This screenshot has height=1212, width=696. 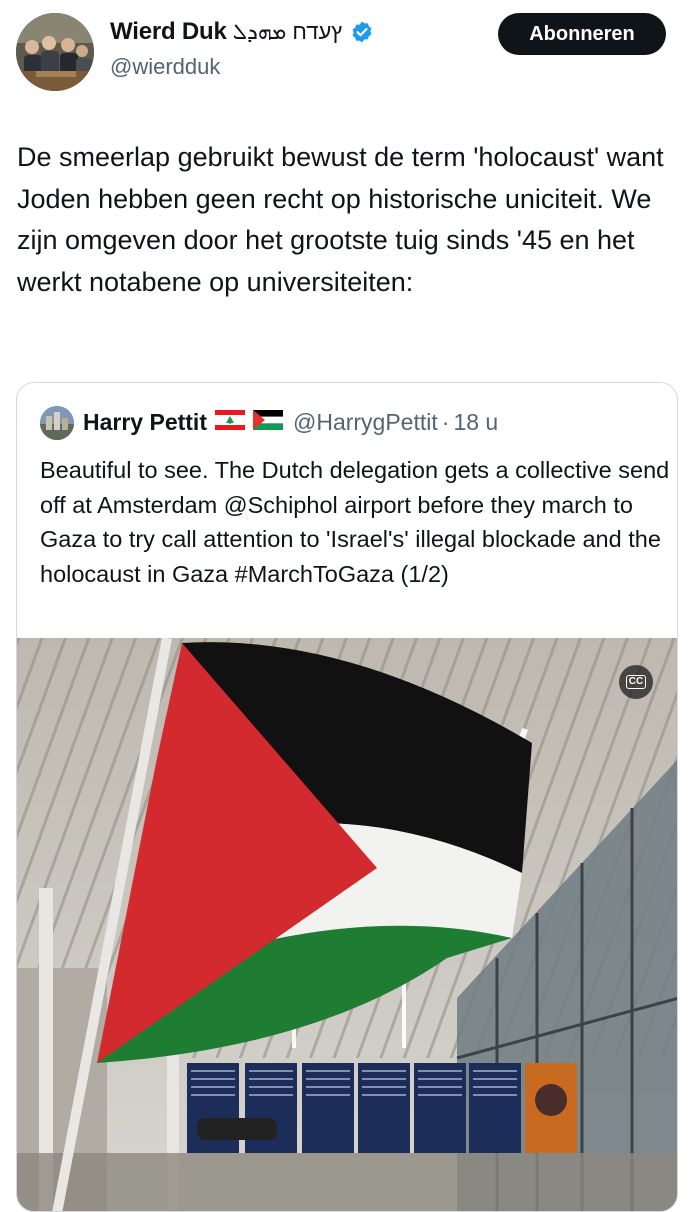 I want to click on author-avatar, so click(x=55, y=52).